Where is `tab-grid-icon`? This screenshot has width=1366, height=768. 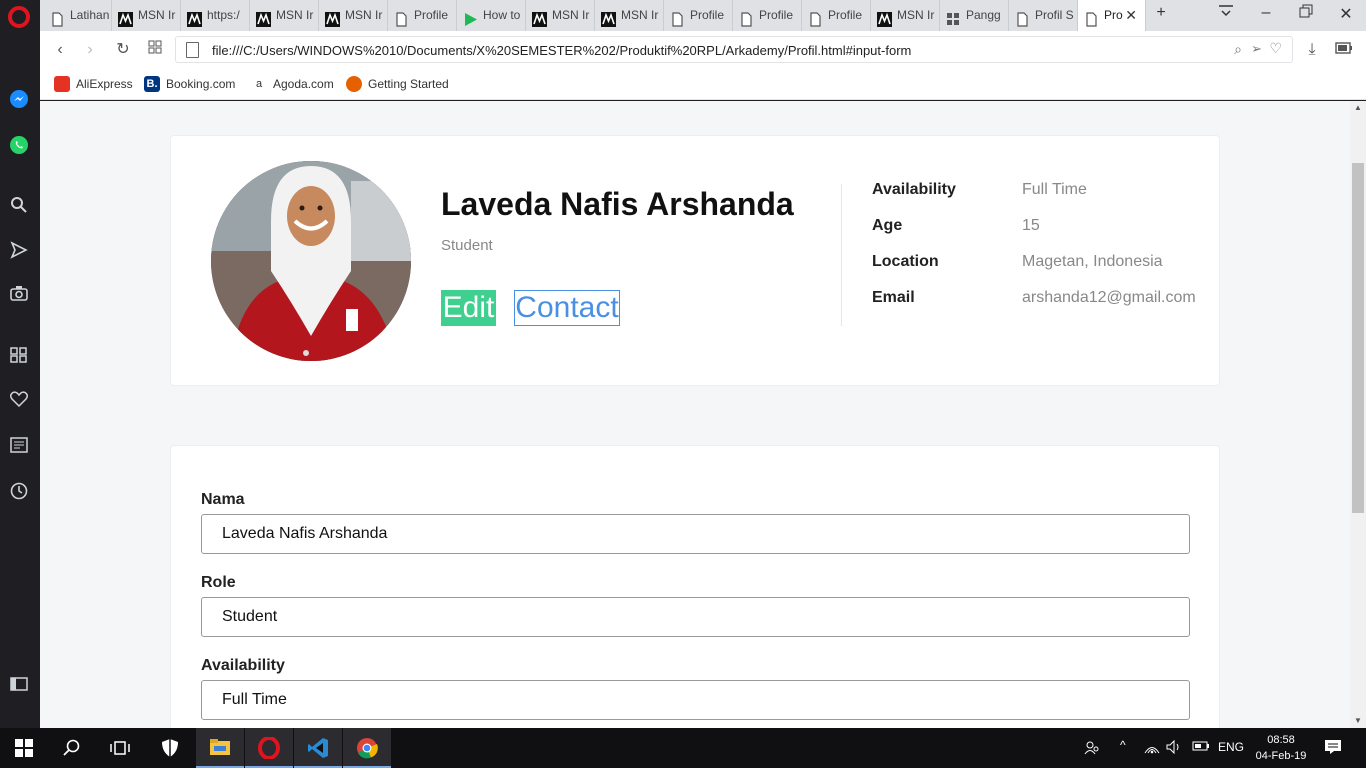
tab-grid-icon is located at coordinates (155, 50).